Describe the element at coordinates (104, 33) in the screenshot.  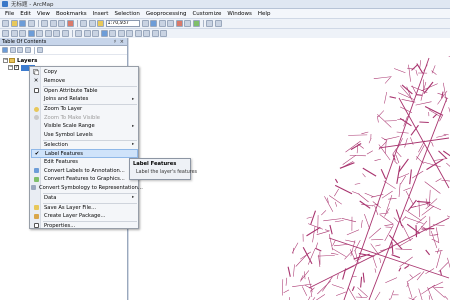
I see `identify-icon` at that location.